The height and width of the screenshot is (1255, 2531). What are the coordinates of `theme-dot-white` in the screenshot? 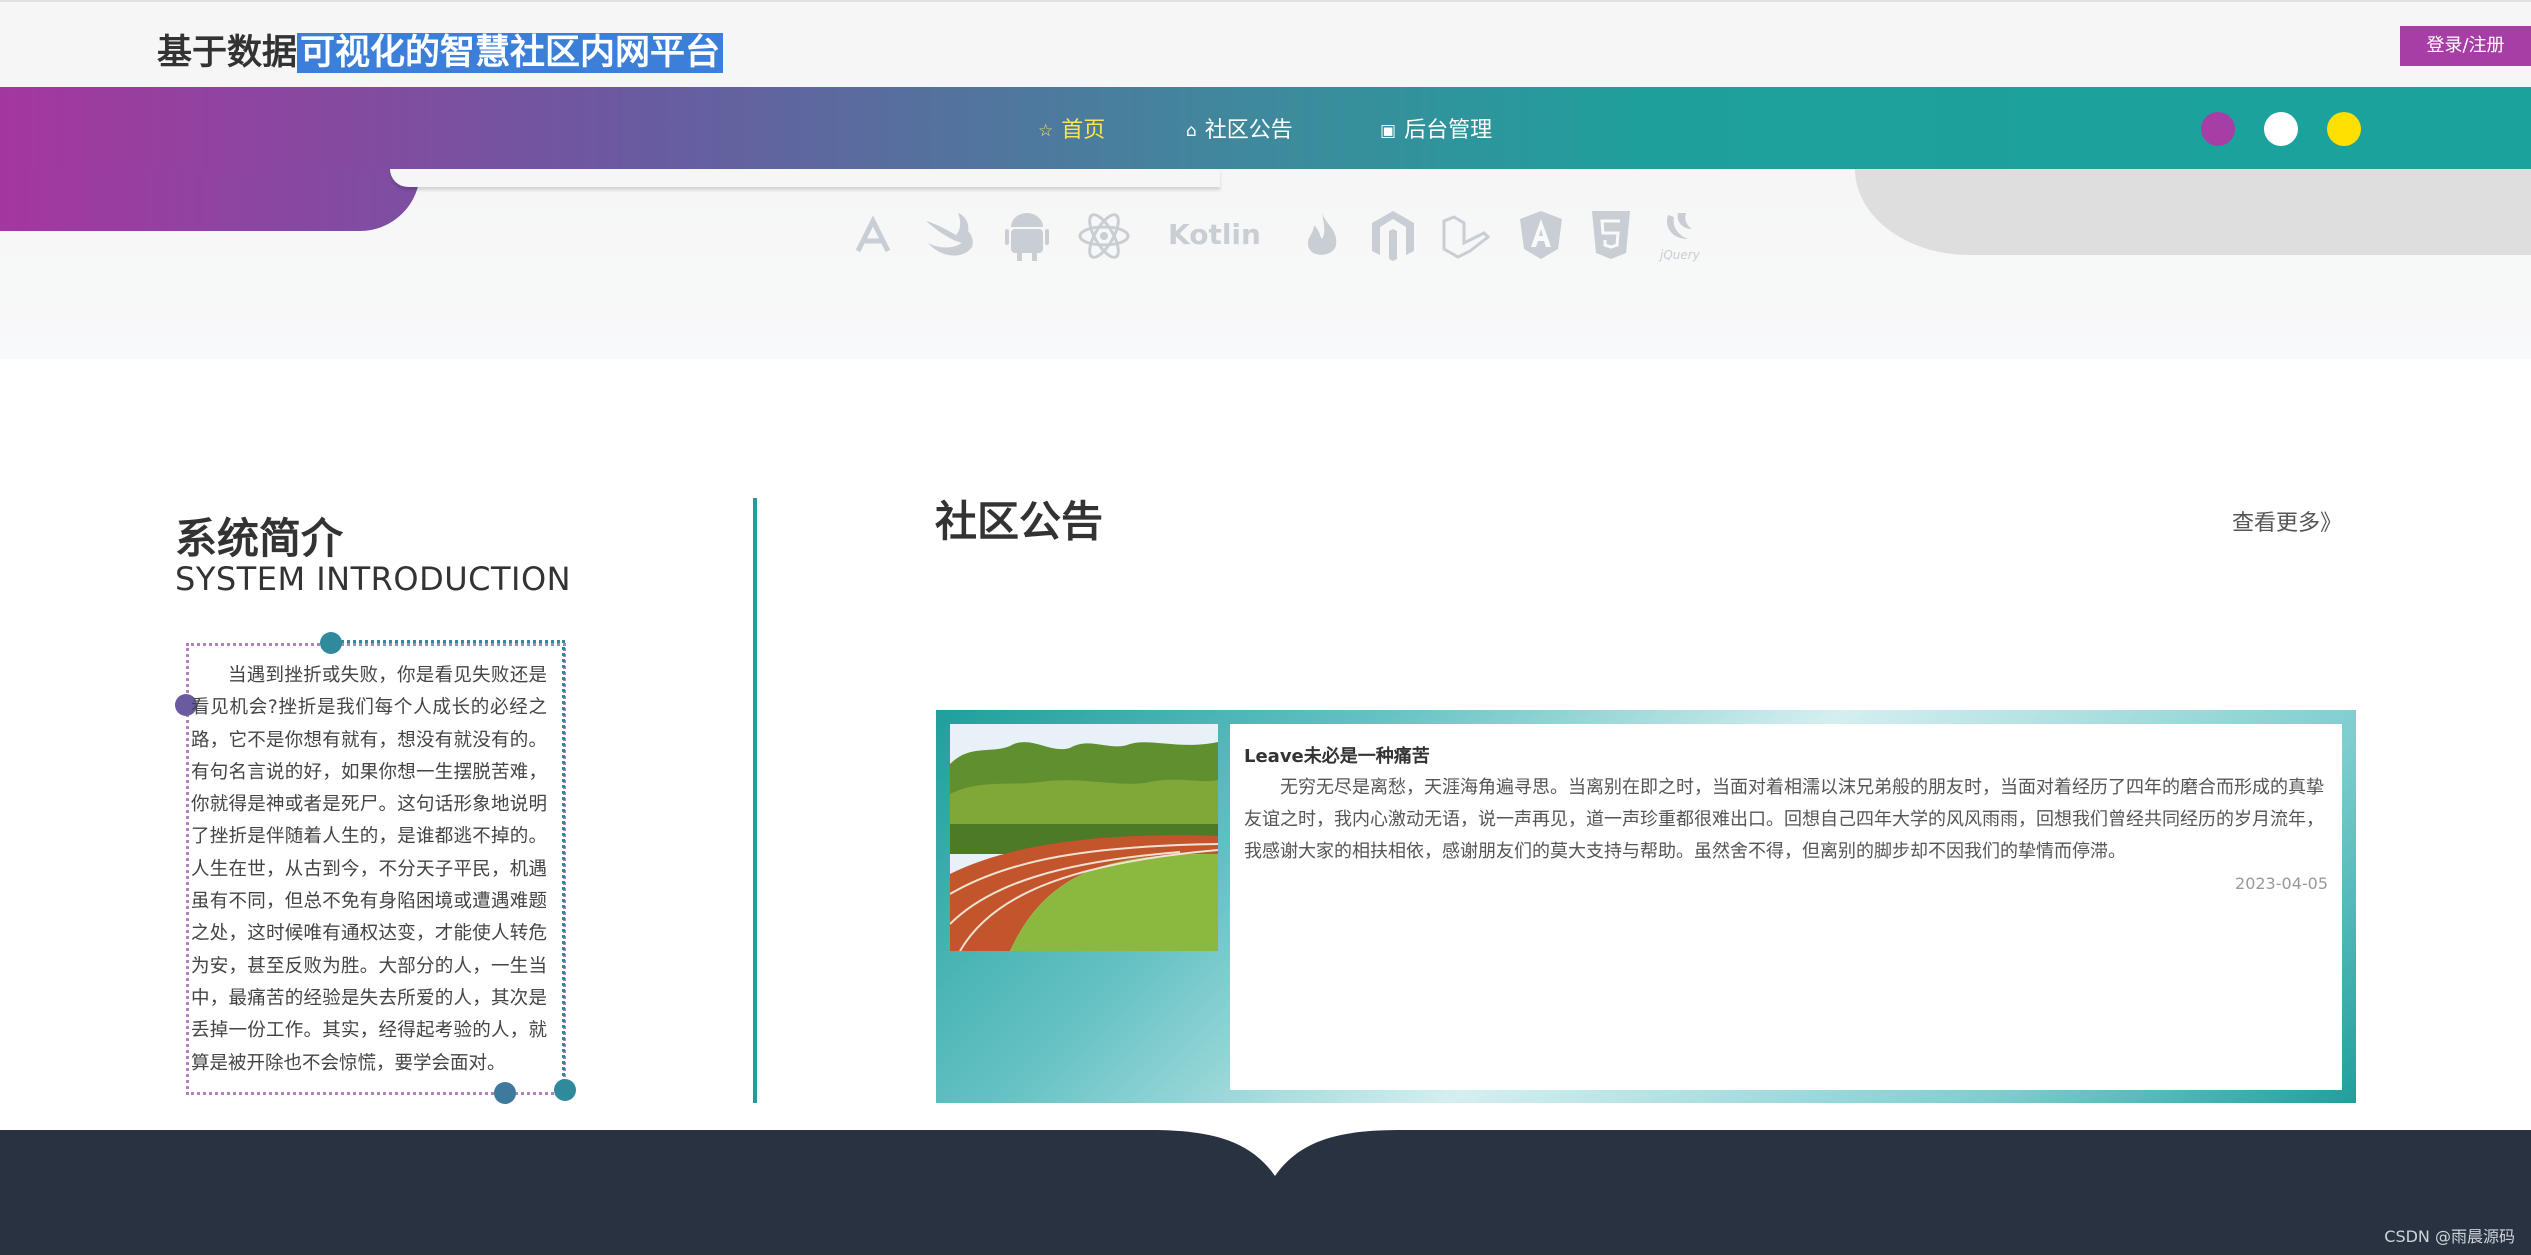 It's located at (2281, 129).